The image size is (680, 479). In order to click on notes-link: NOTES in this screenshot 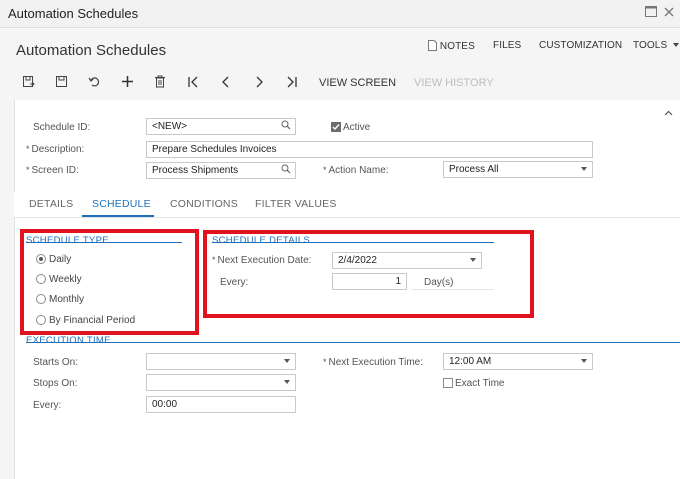, I will do `click(451, 46)`.